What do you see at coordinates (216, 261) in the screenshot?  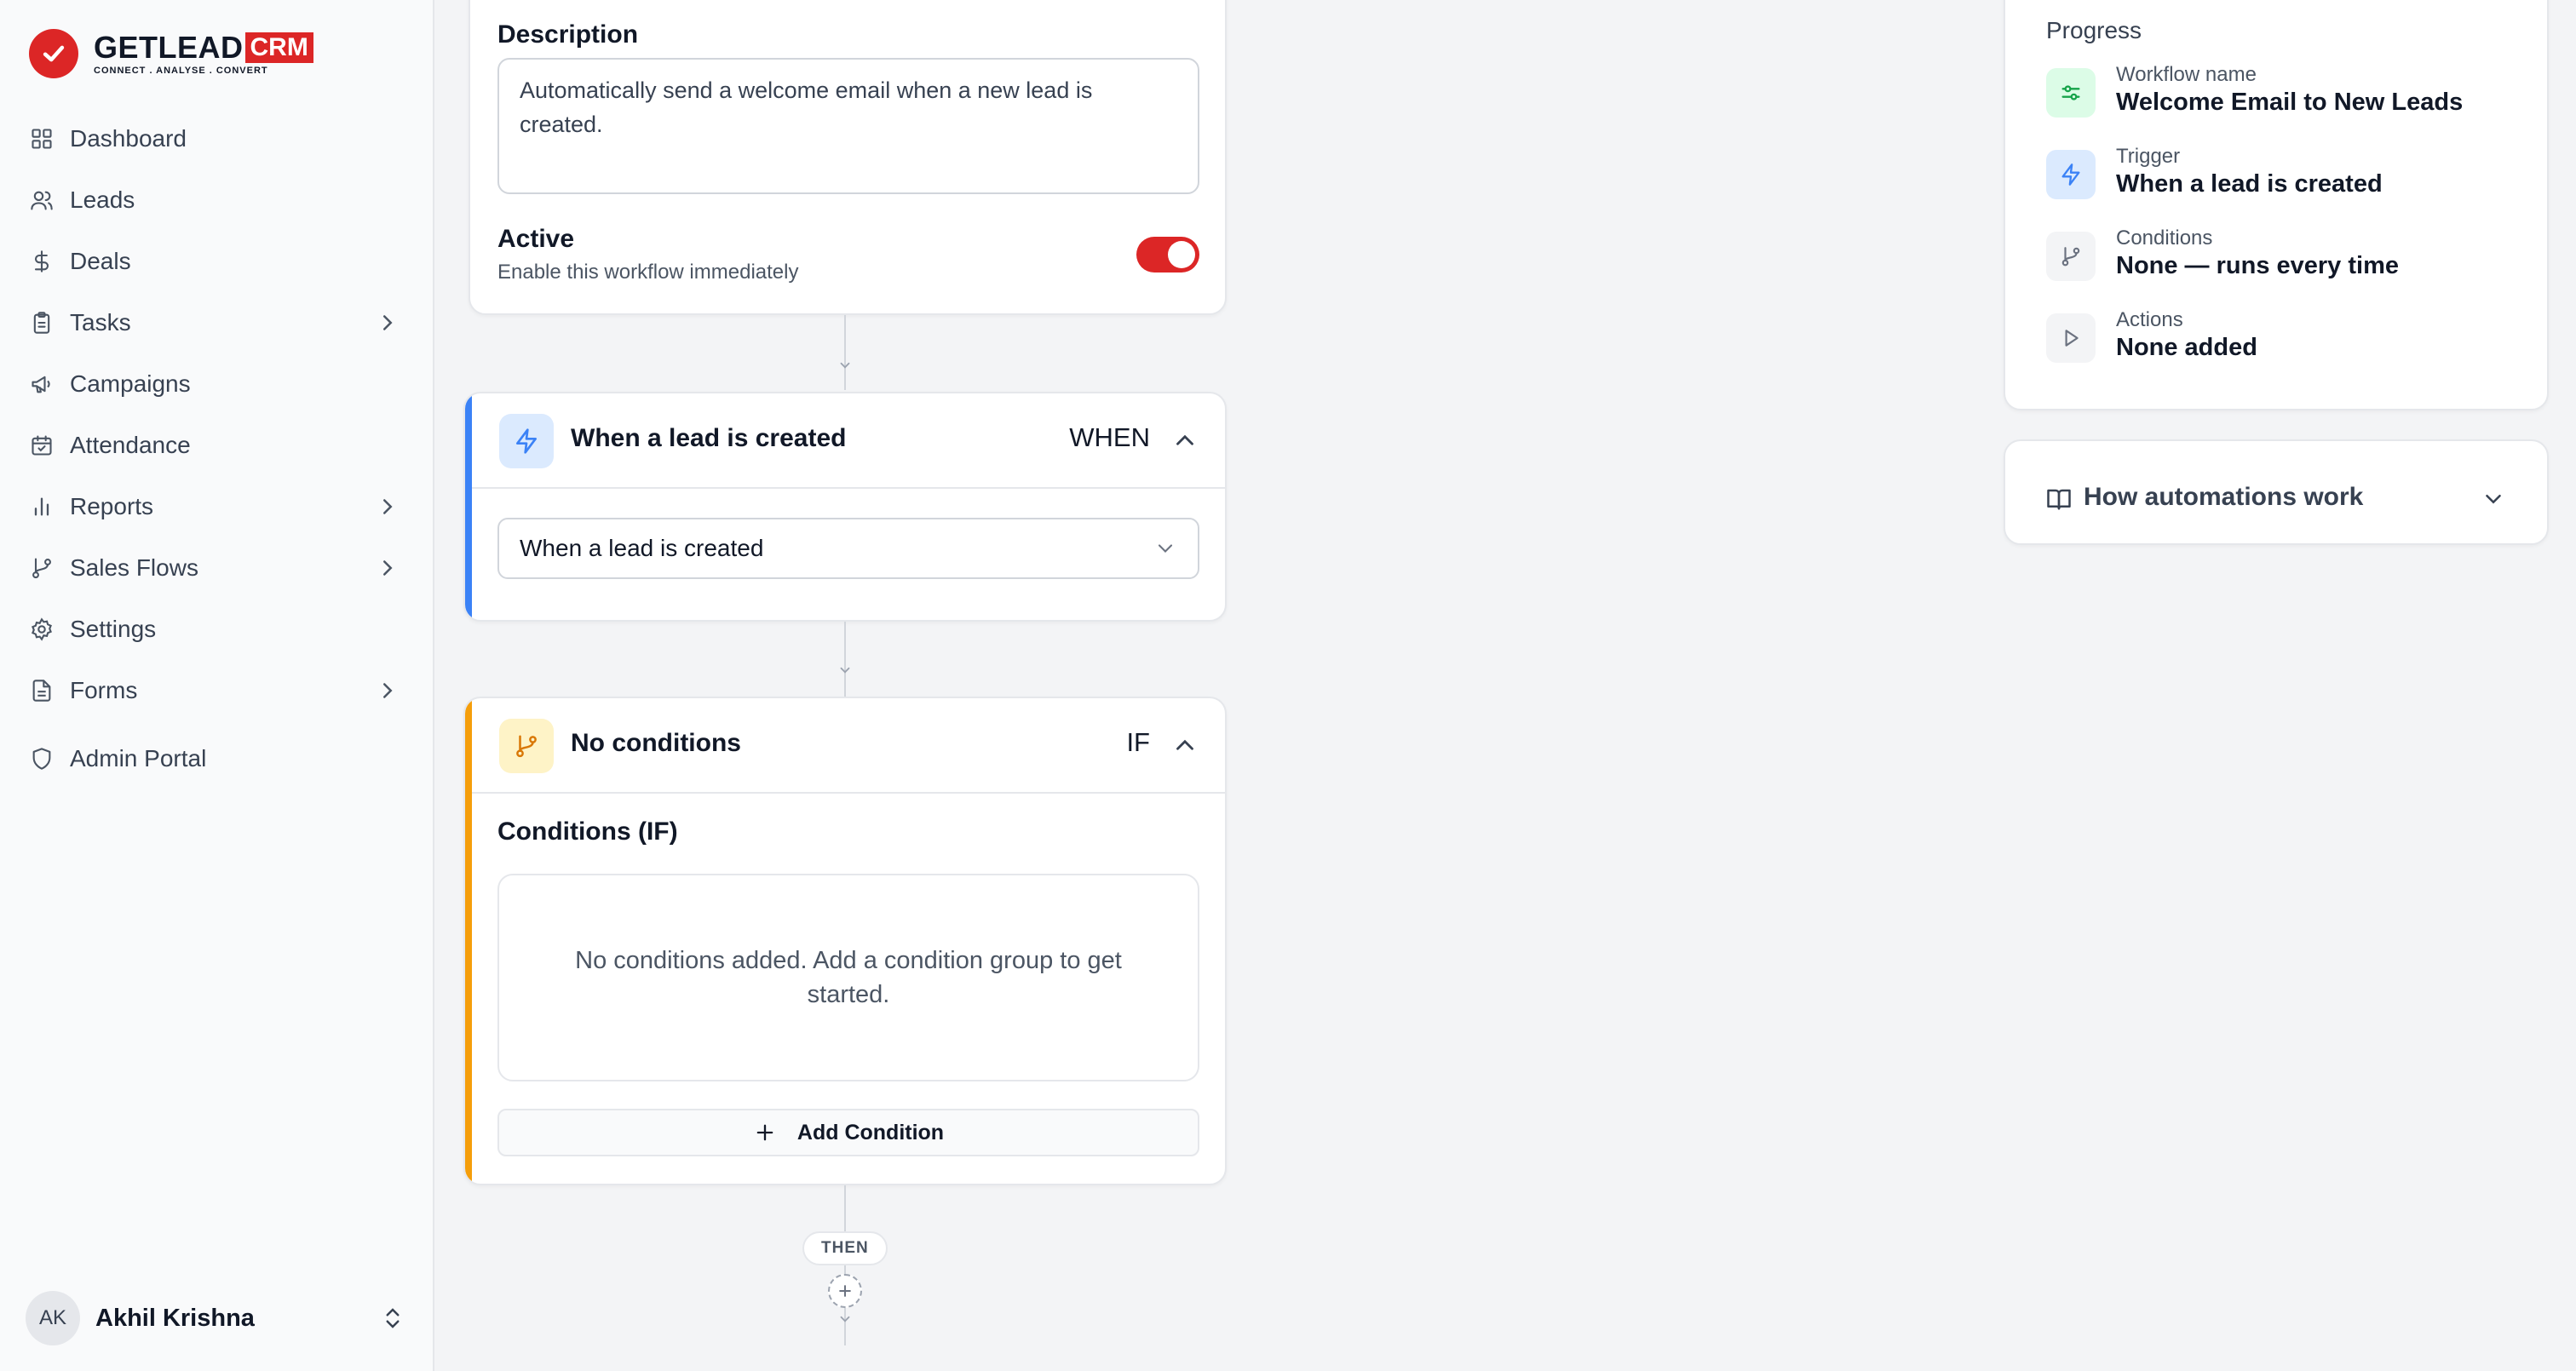 I see `sidebar-item-deals: Deals` at bounding box center [216, 261].